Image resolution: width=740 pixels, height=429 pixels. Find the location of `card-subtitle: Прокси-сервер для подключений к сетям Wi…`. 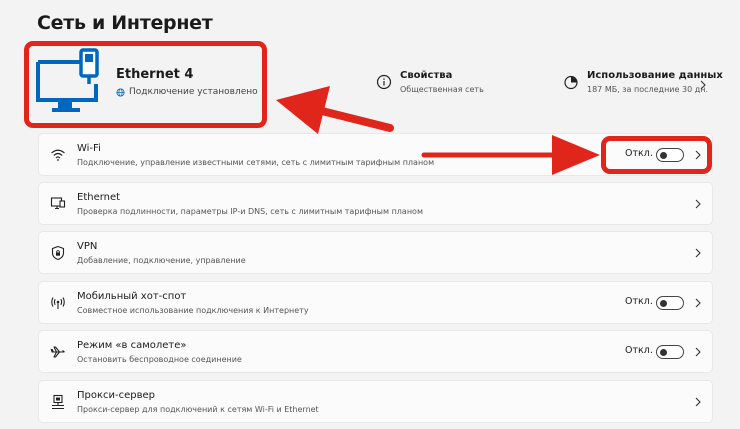

card-subtitle: Прокси-сервер для подключений к сетям Wi… is located at coordinates (198, 409).